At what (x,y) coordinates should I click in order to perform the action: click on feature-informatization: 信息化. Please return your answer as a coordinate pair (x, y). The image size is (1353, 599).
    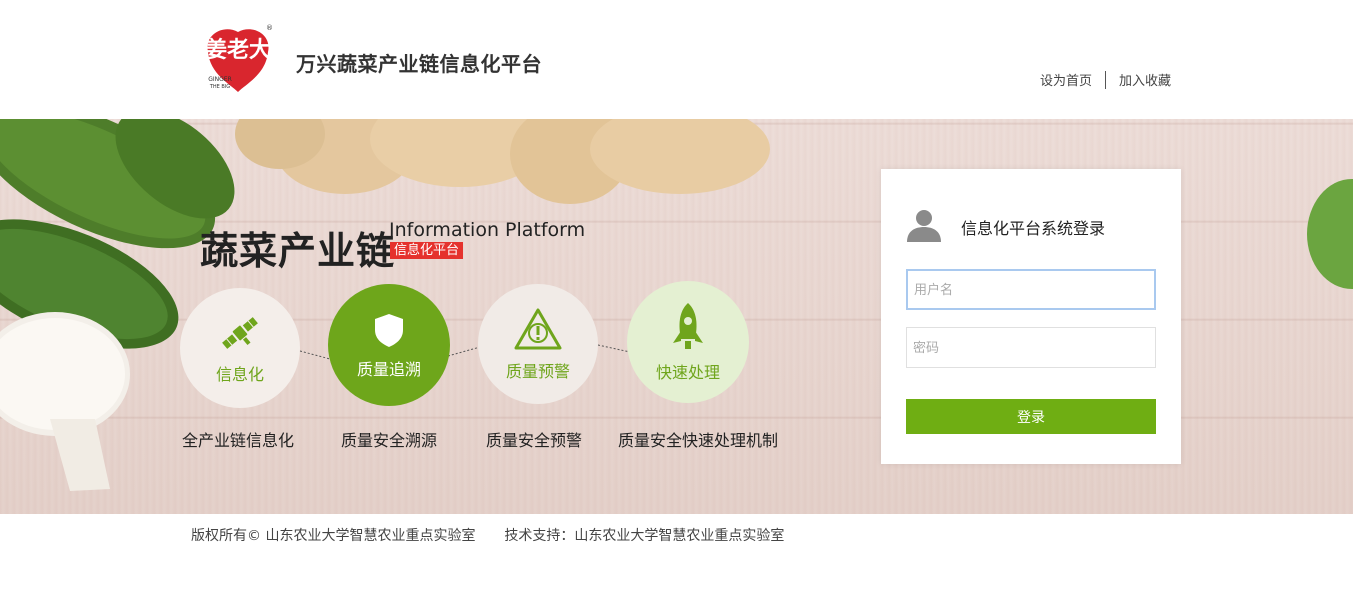
    Looking at the image, I should click on (240, 348).